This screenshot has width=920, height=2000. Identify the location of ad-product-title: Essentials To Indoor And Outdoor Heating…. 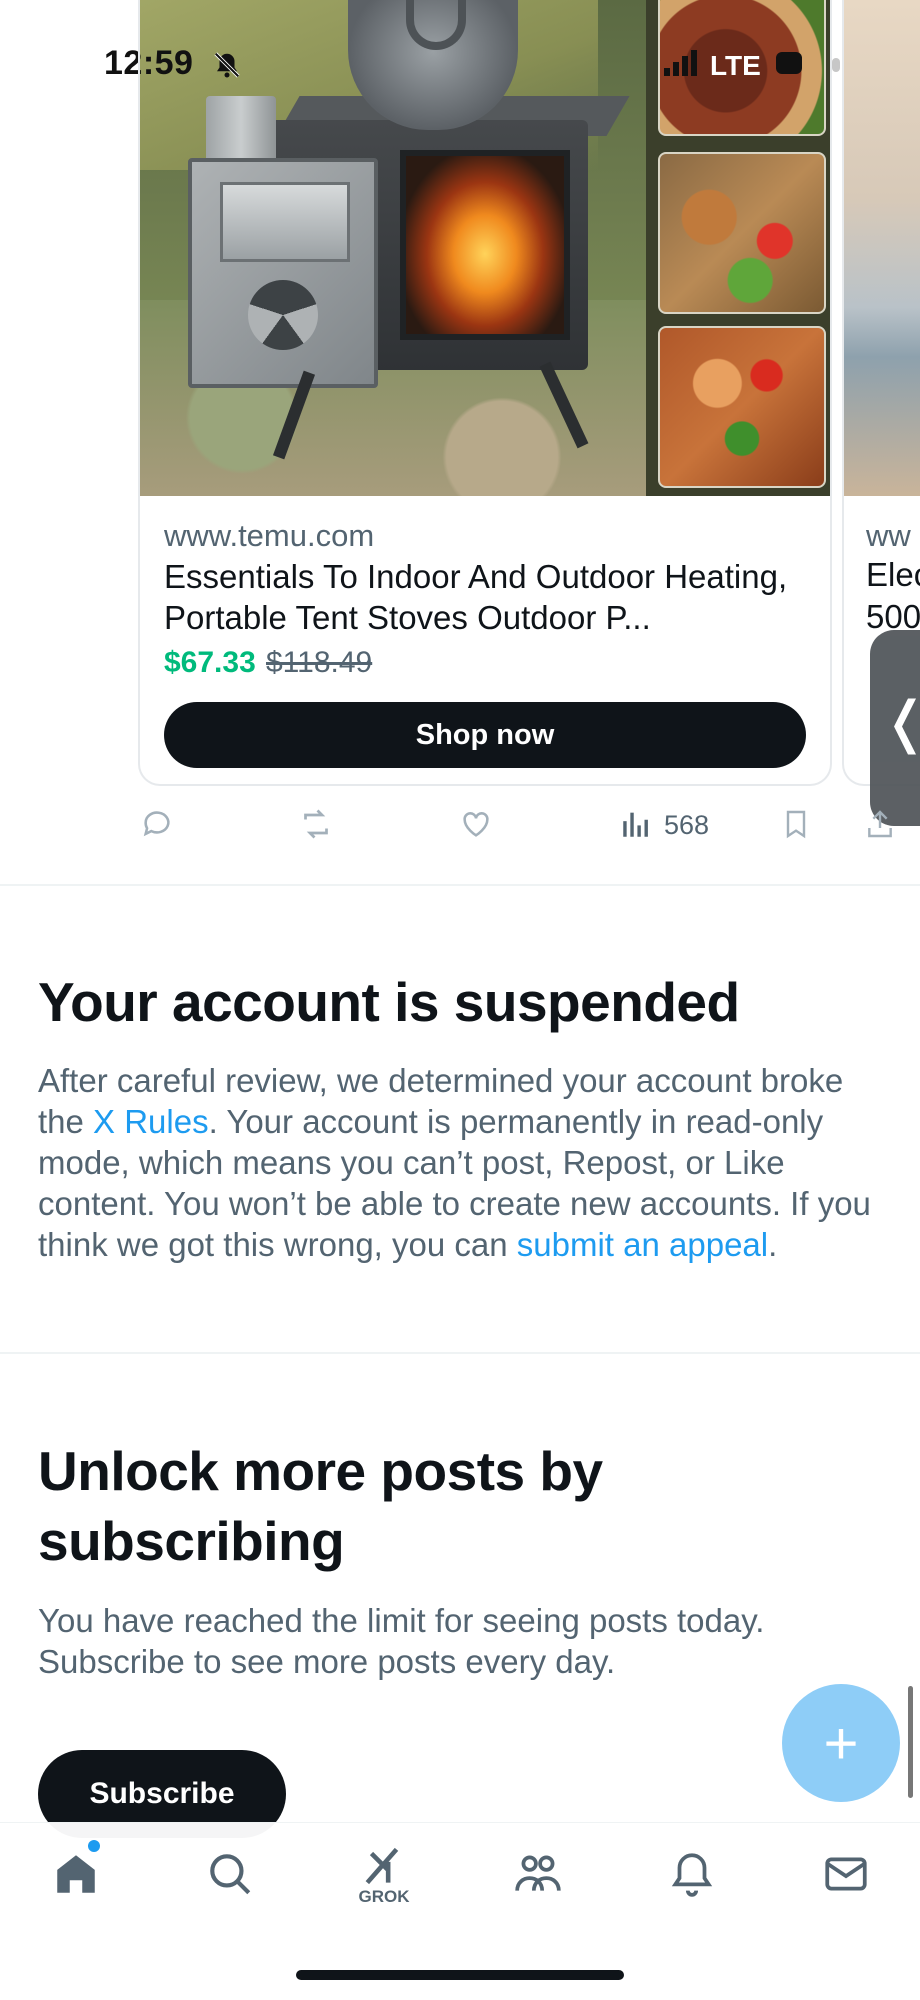
(489, 597).